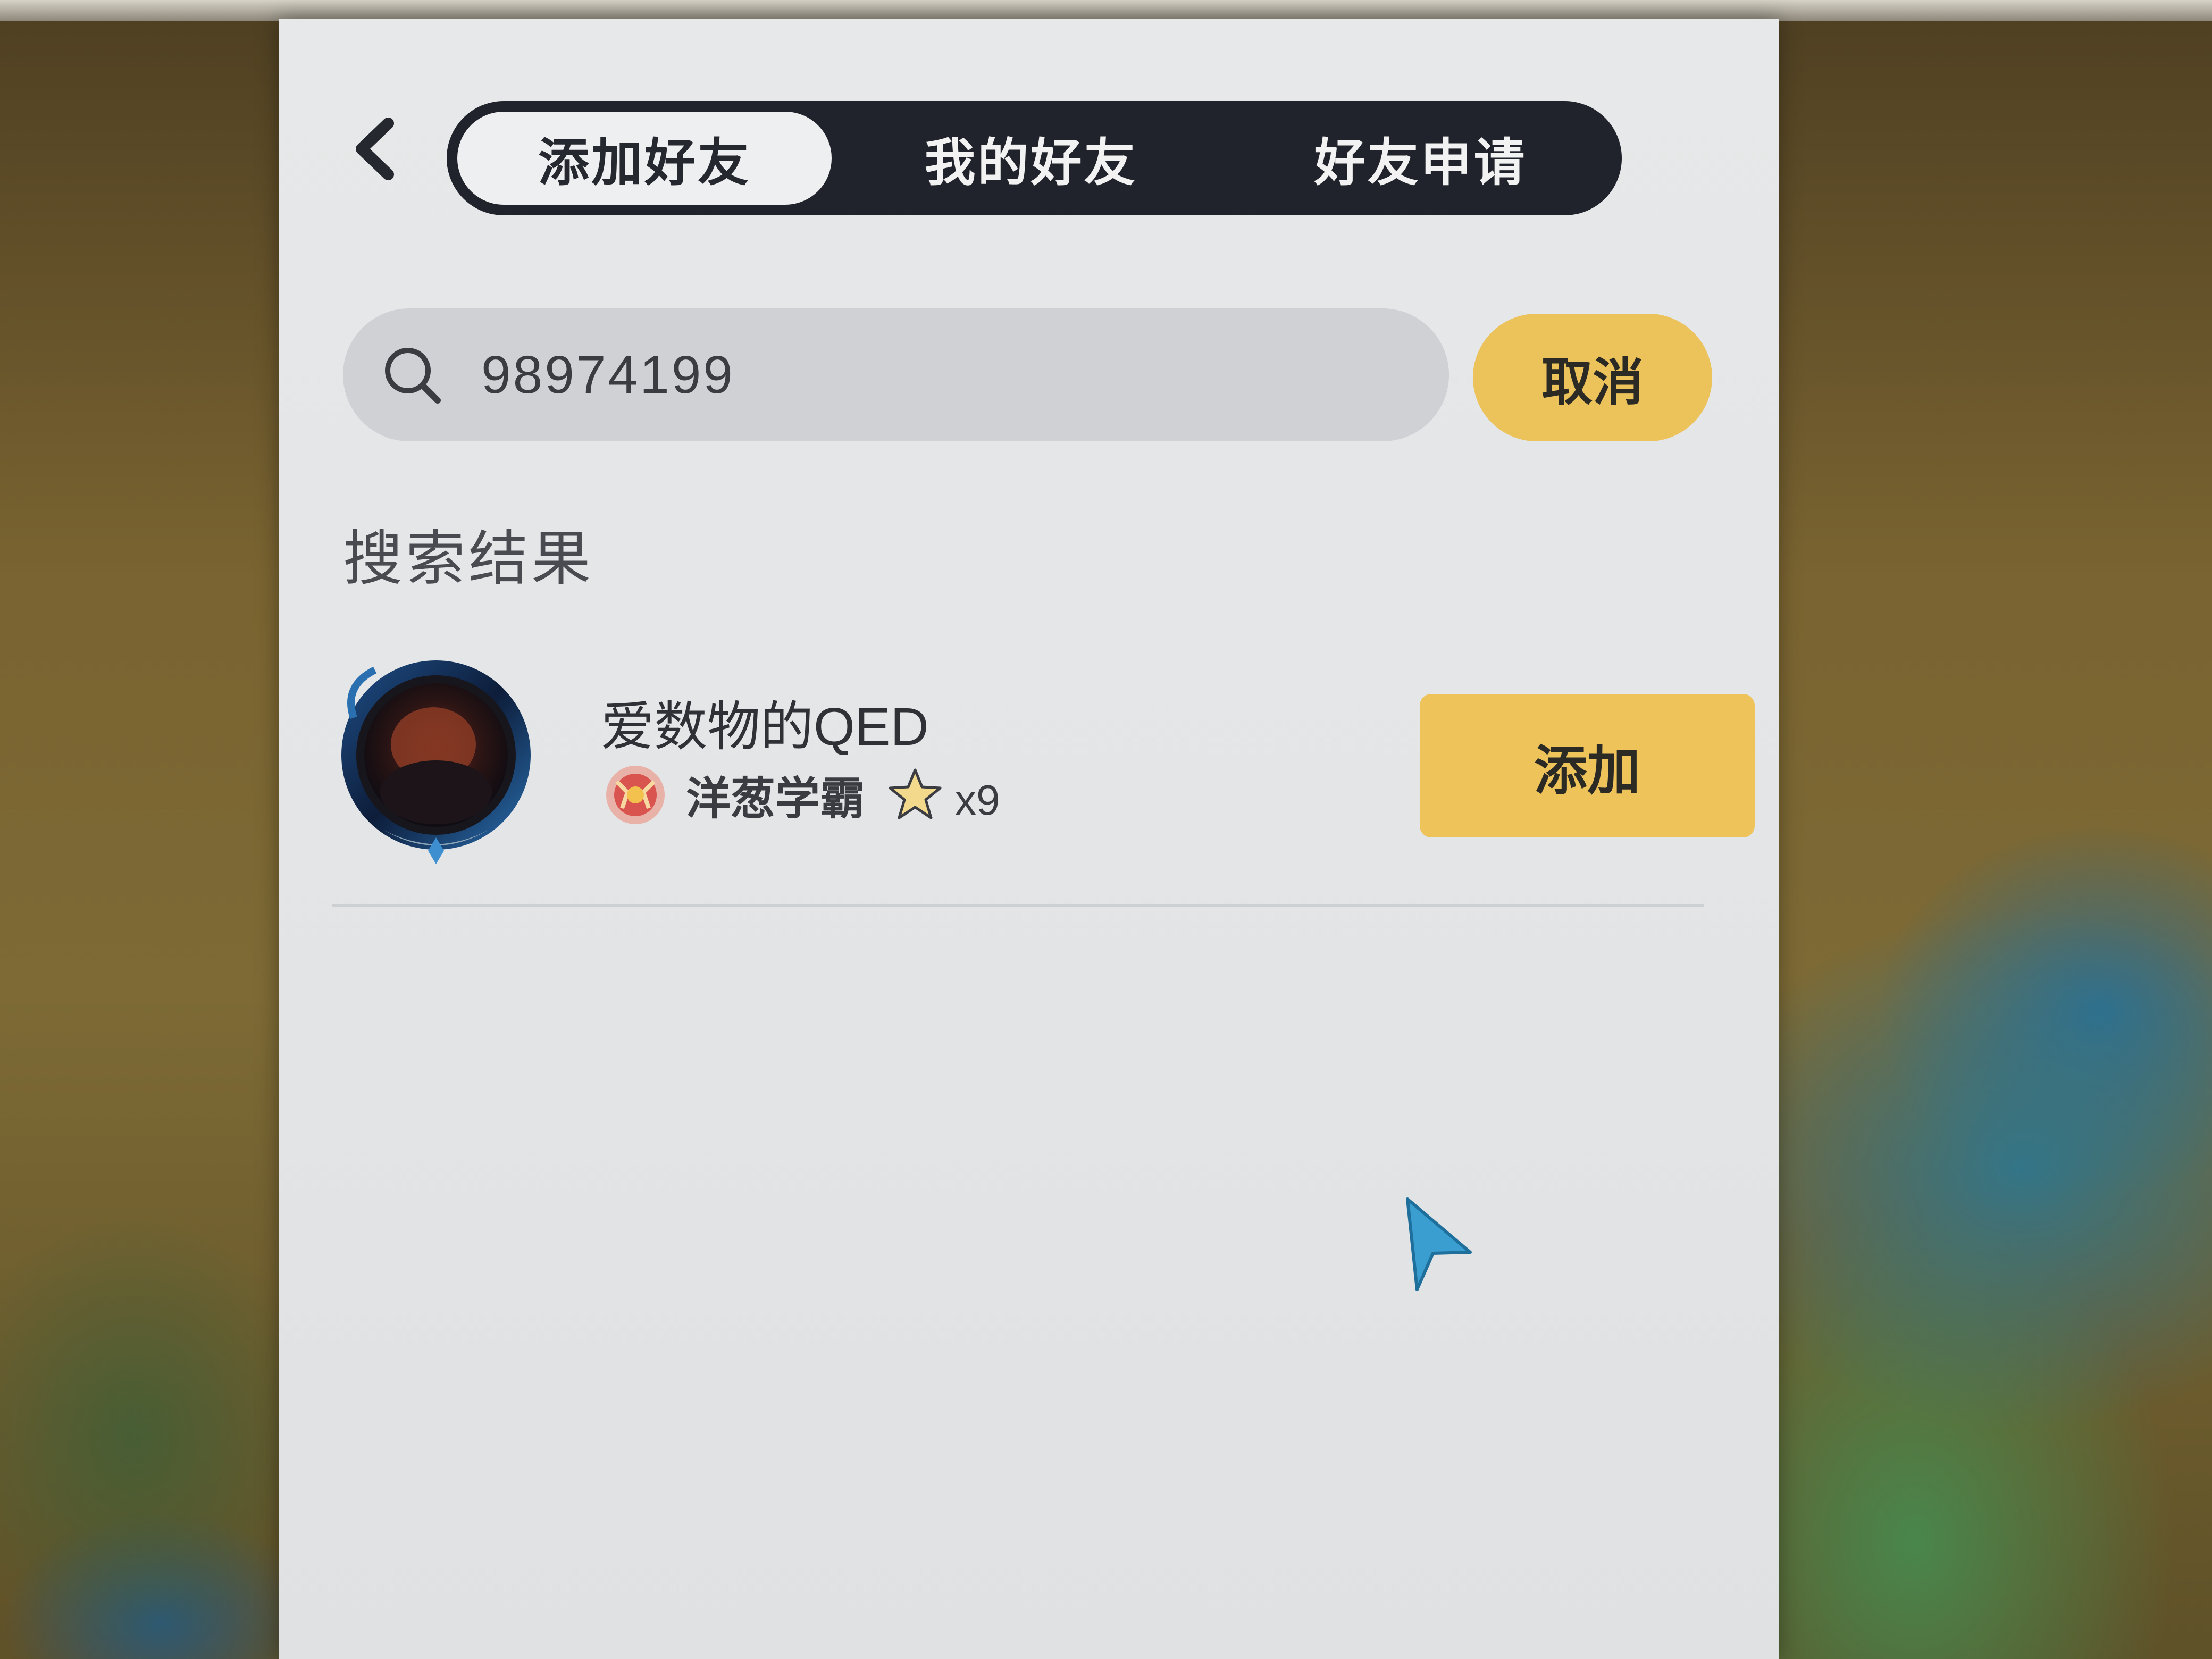 This screenshot has width=2212, height=1659. What do you see at coordinates (1043, 758) in the screenshot?
I see `list-item: 爱数物的QED 洋葱学霸 x9 添加` at bounding box center [1043, 758].